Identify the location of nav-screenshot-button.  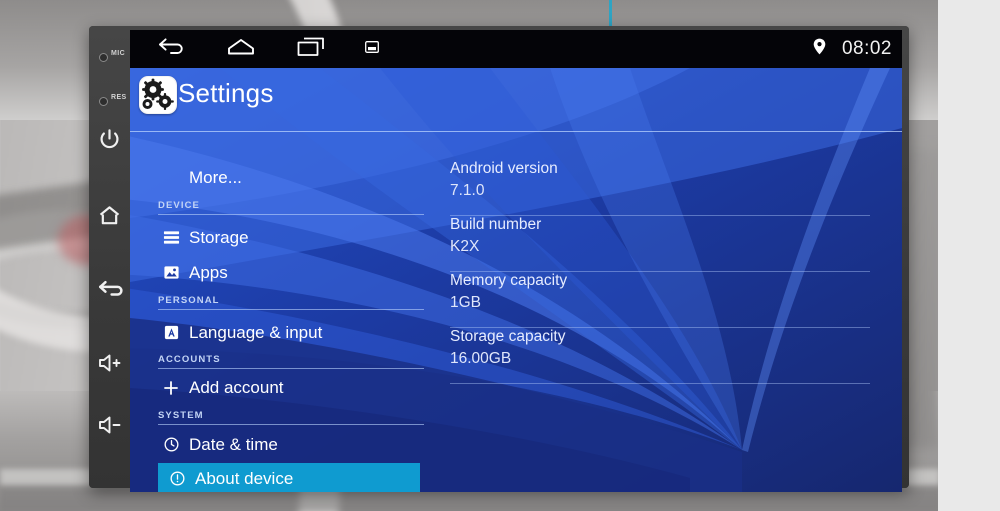
(372, 49).